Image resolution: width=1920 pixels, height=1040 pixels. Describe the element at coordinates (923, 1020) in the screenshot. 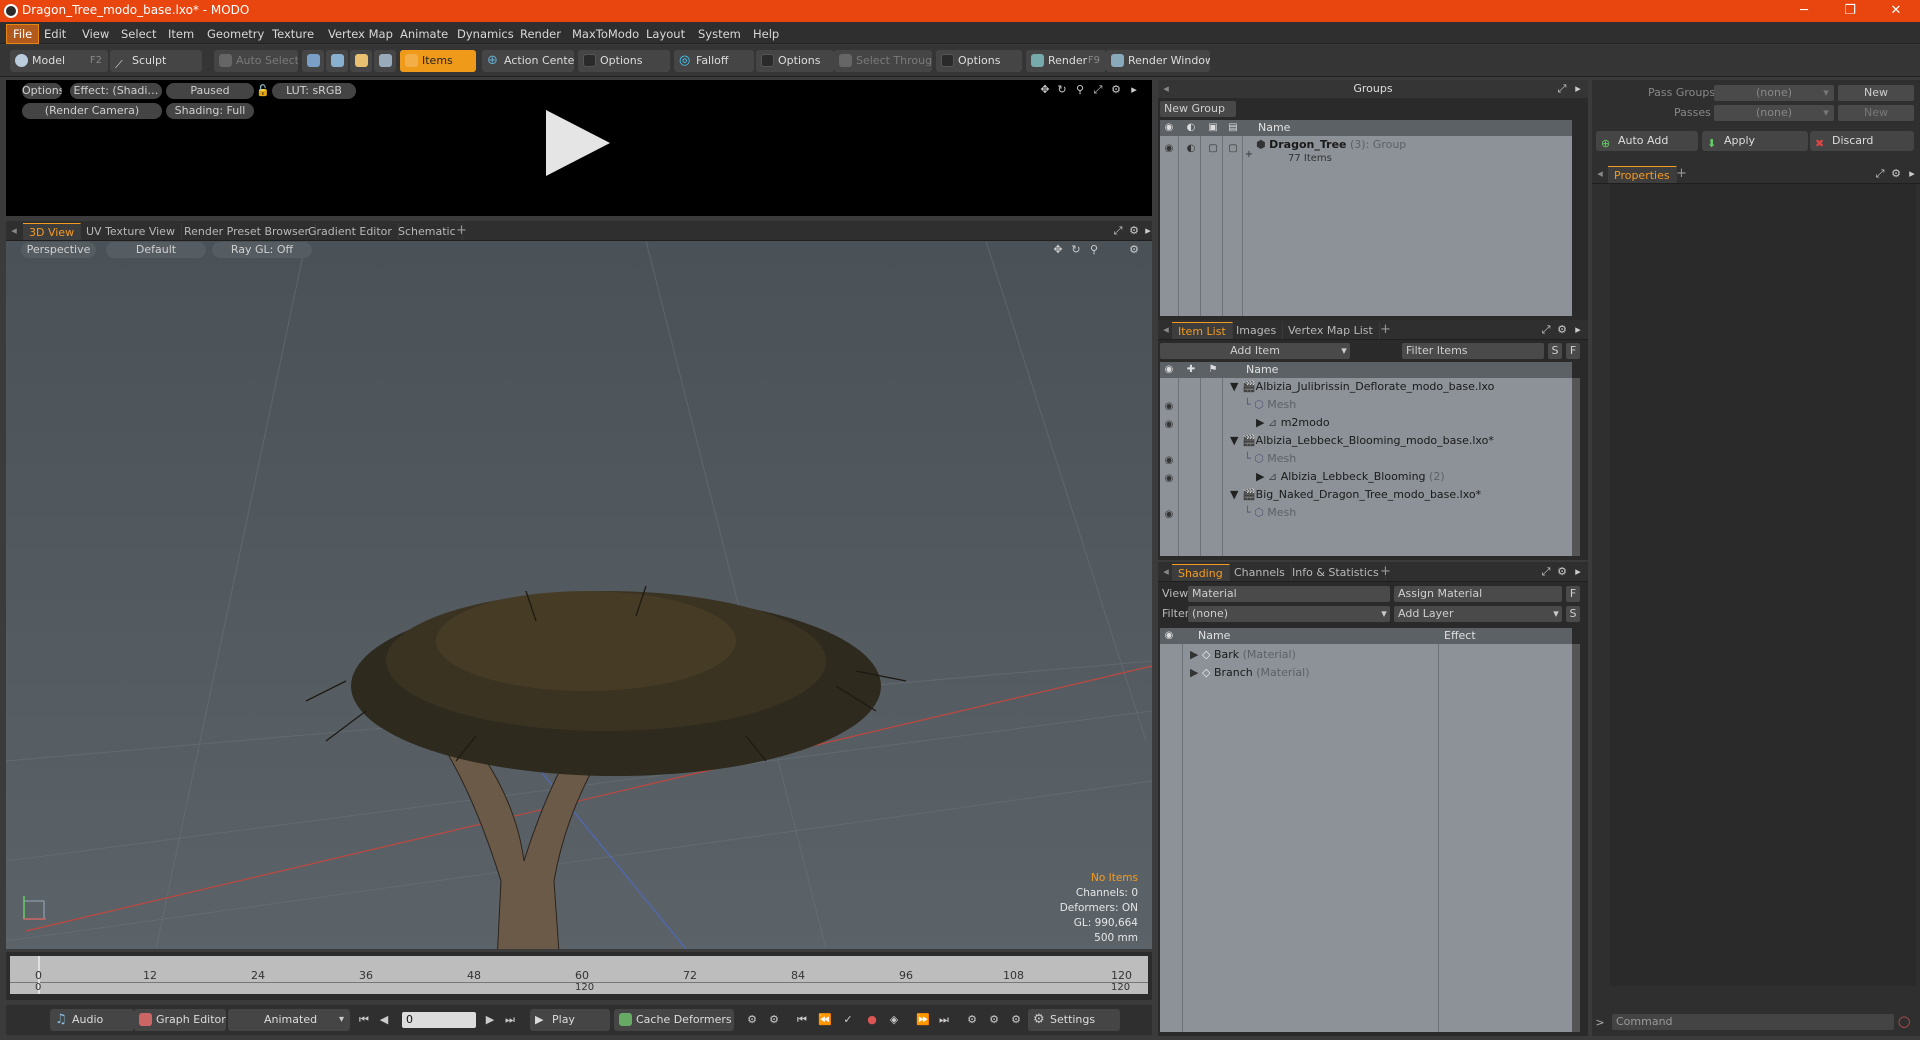

I see `next-key-icon: ⏩` at that location.